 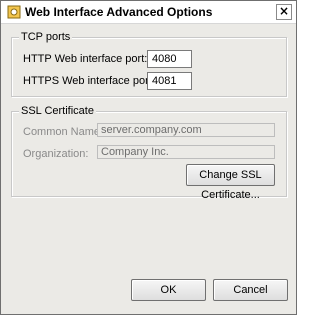 I want to click on organization-field, so click(x=186, y=152).